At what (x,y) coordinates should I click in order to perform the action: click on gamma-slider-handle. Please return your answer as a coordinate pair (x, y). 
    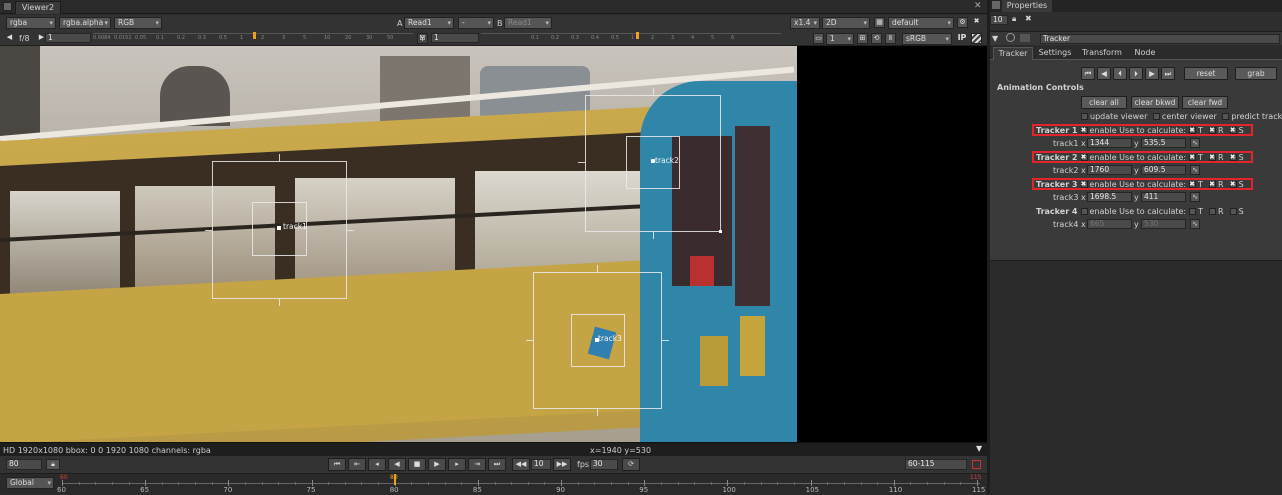
    Looking at the image, I should click on (637, 35).